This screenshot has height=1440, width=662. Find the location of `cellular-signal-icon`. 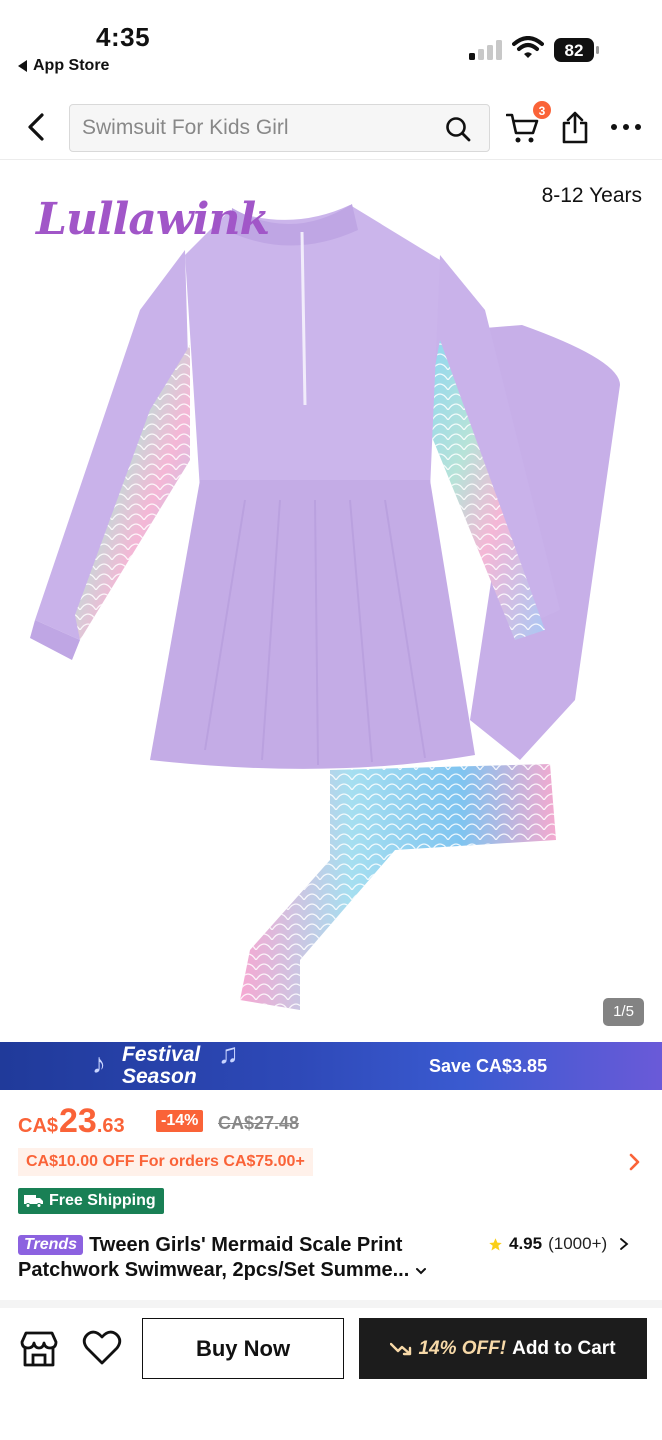

cellular-signal-icon is located at coordinates (485, 50).